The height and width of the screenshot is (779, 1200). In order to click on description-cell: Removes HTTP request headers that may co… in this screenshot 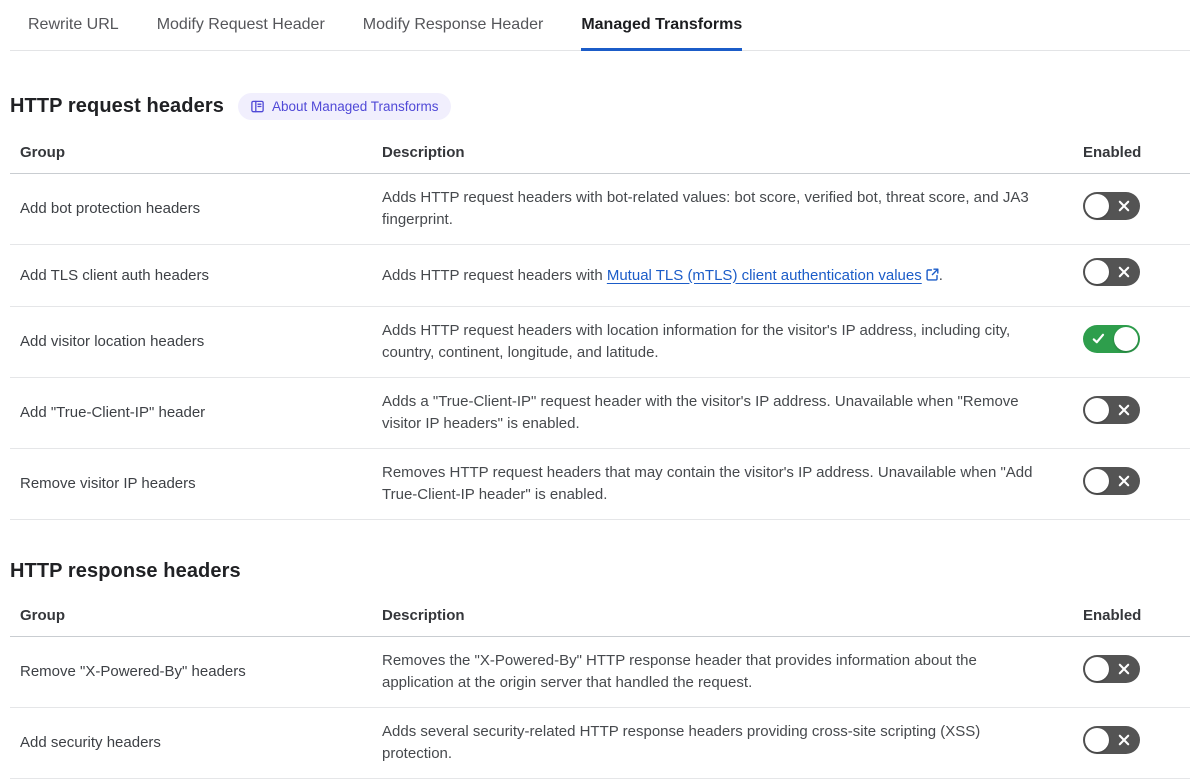, I will do `click(722, 484)`.